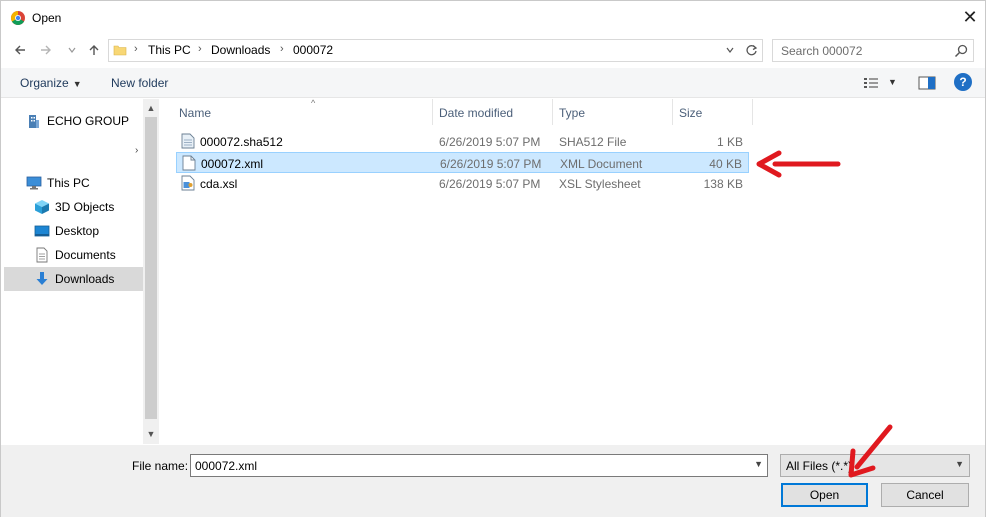  I want to click on close-icon: ✕, so click(970, 16).